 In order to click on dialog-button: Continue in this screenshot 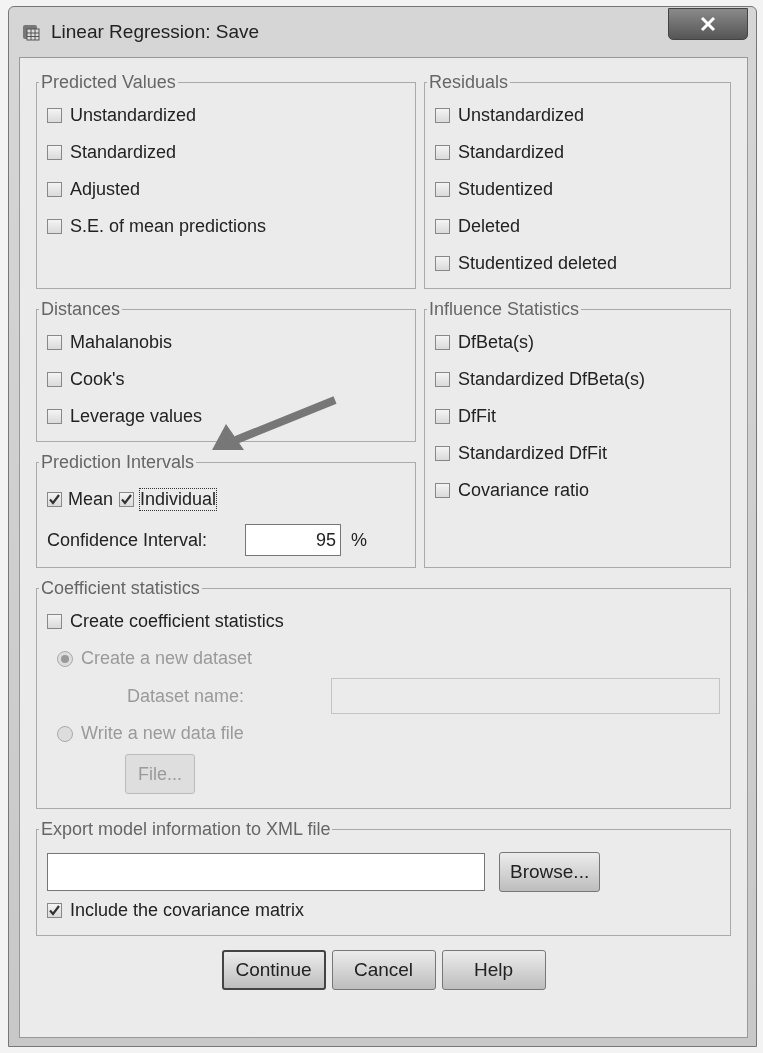, I will do `click(273, 970)`.